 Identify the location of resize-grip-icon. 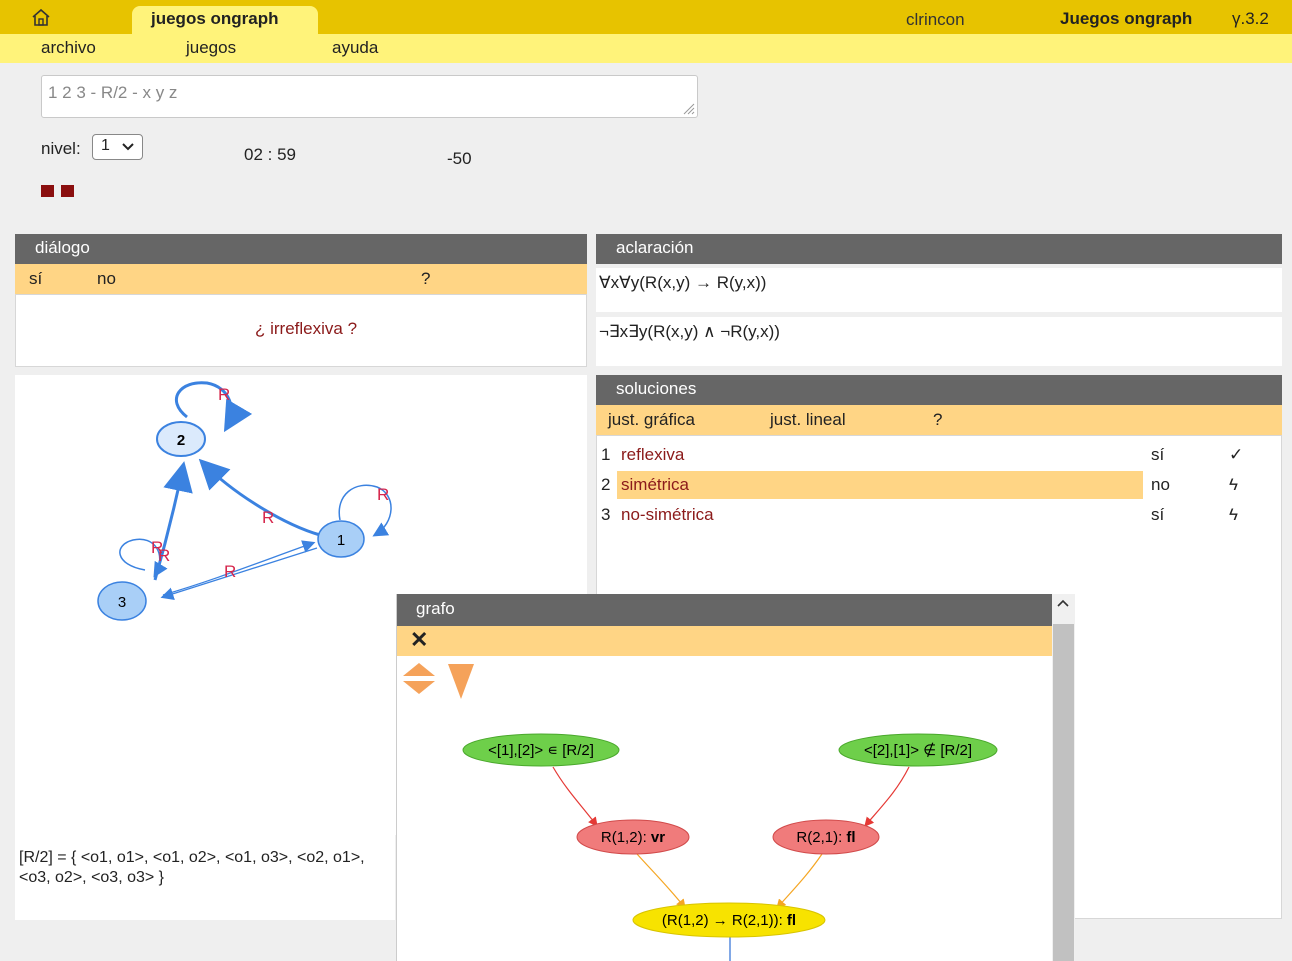
(688, 108).